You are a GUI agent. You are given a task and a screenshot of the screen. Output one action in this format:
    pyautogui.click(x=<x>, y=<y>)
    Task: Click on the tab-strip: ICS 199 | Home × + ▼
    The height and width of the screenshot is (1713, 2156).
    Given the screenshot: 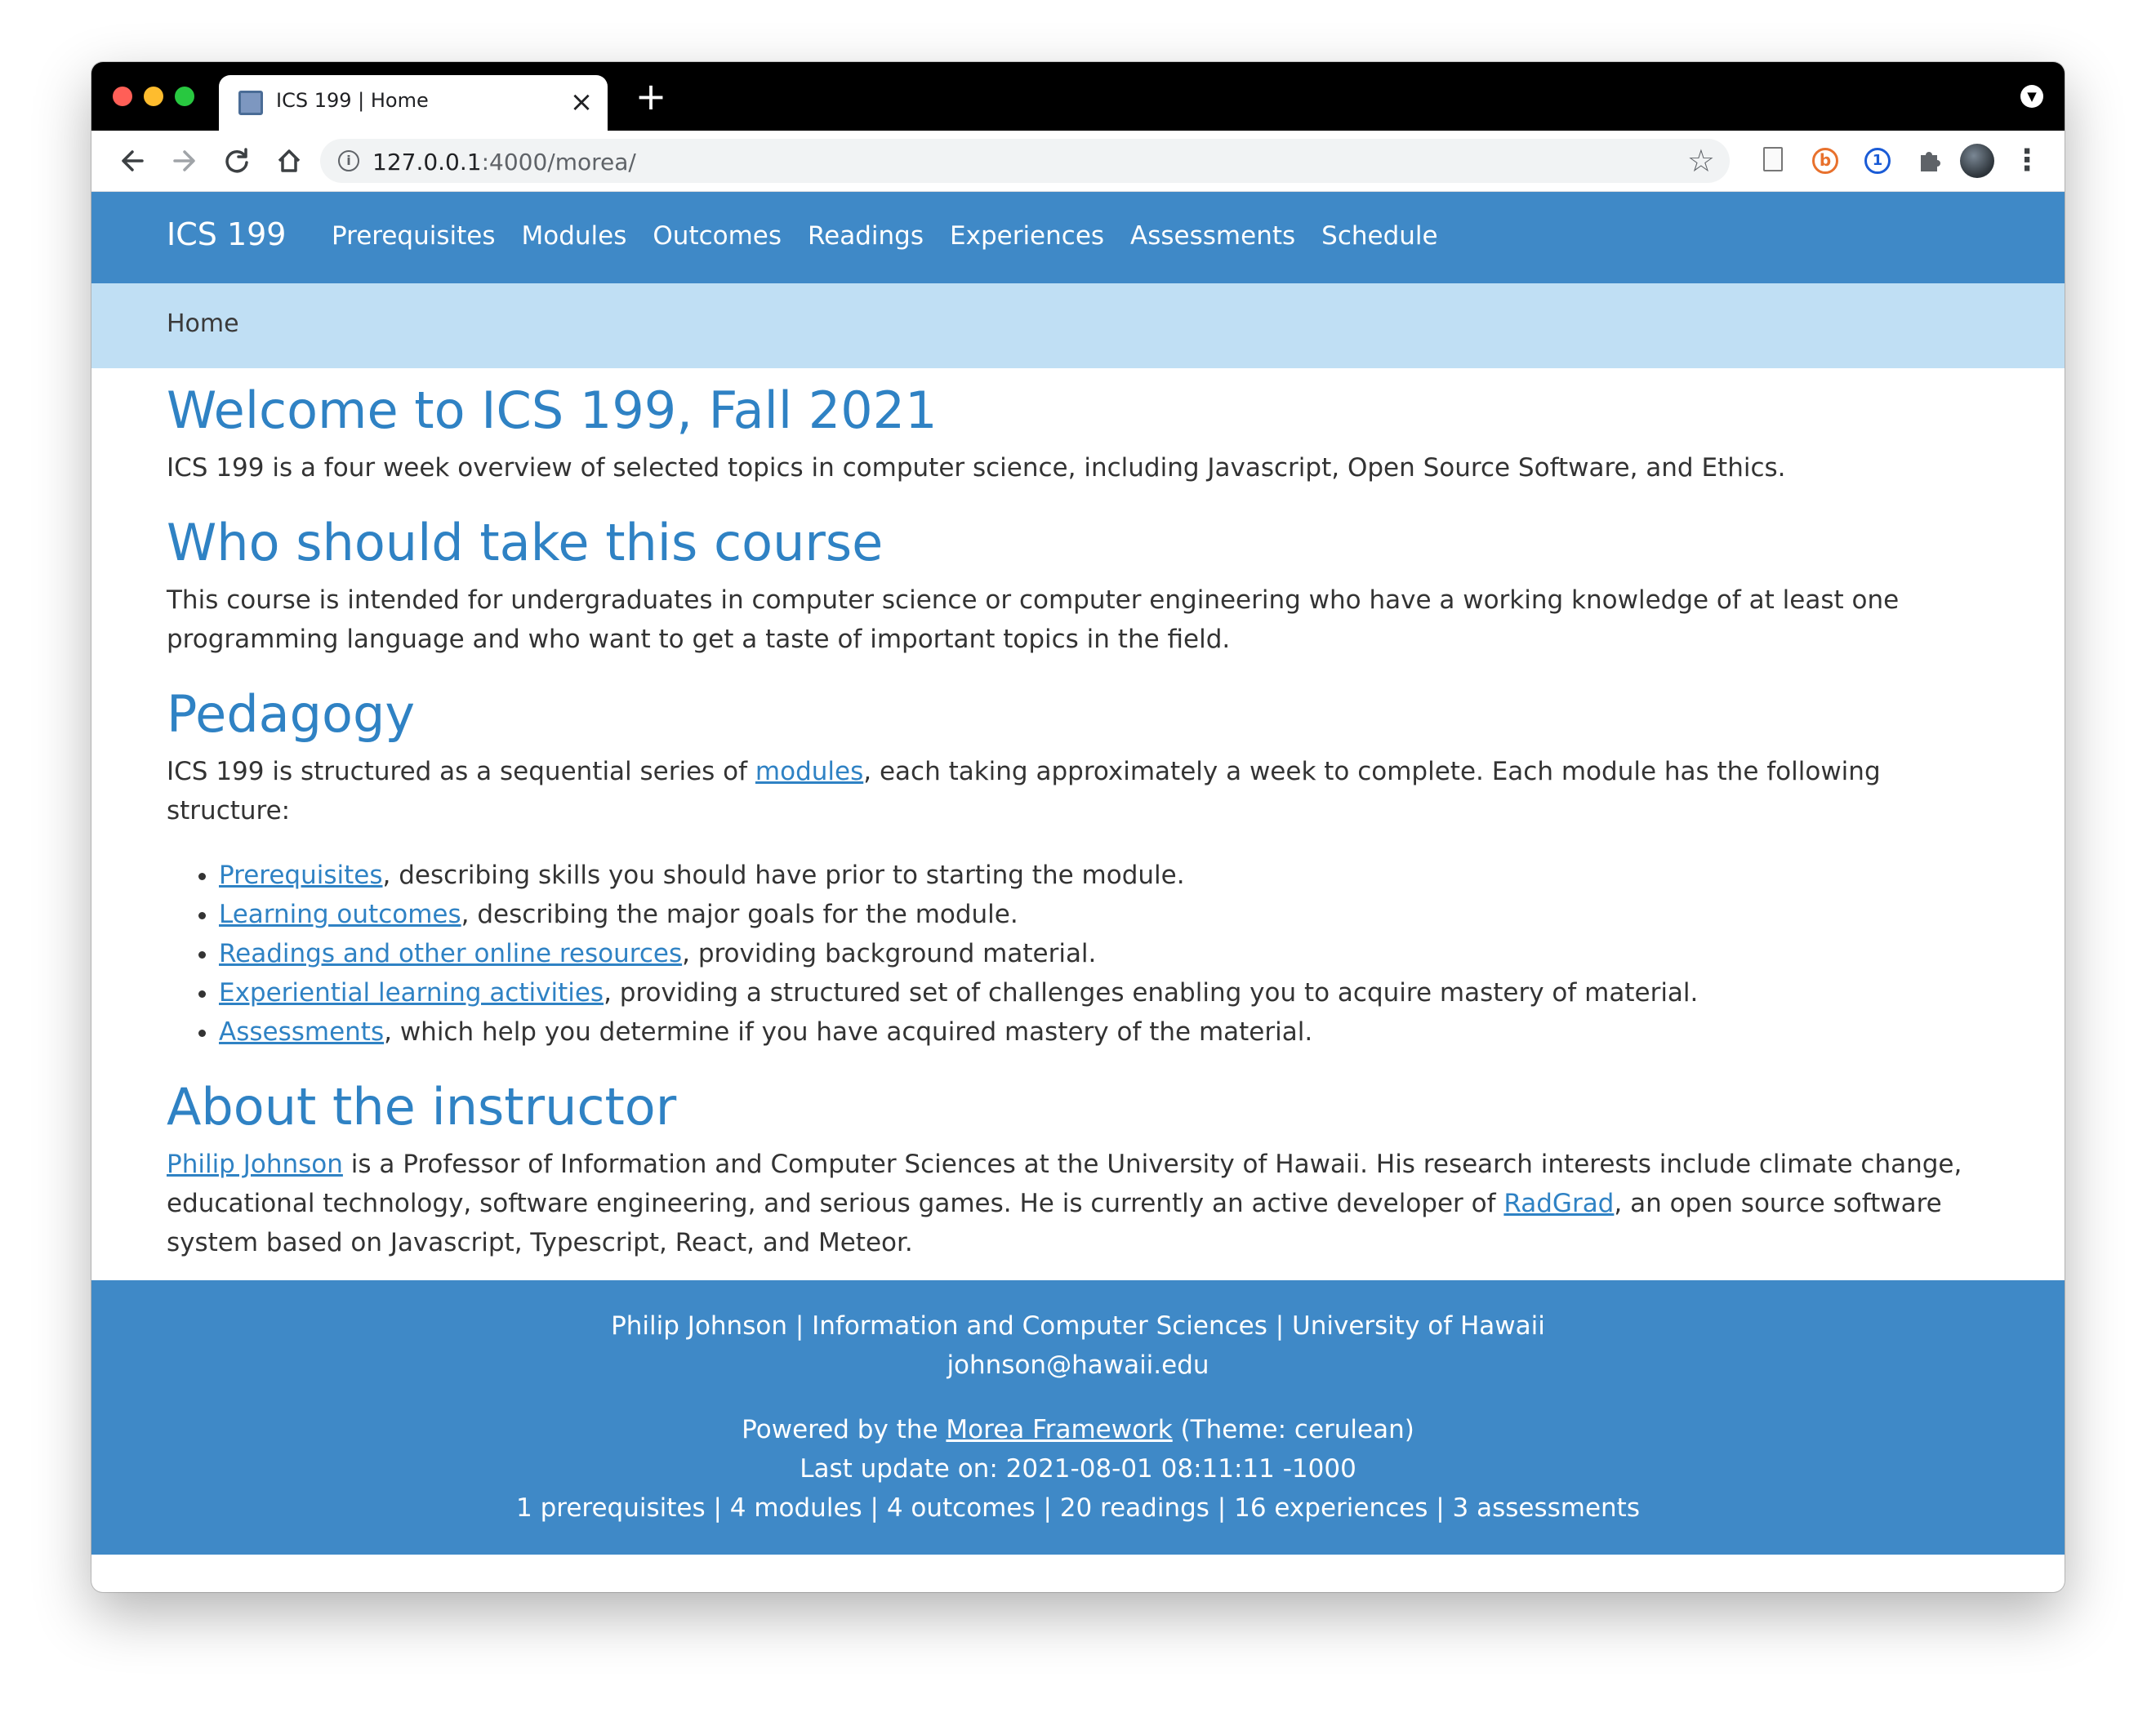 What is the action you would take?
    pyautogui.click(x=1078, y=97)
    